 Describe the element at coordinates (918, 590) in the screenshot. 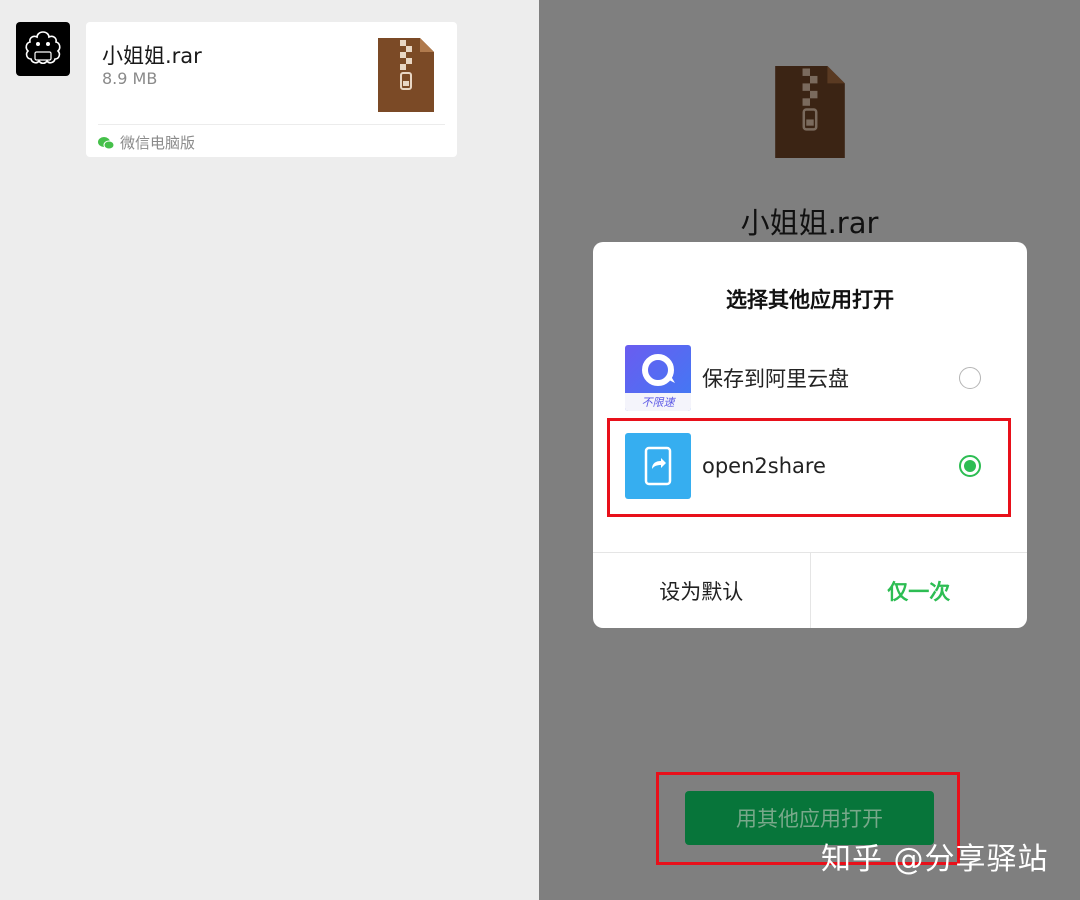

I see `just-once-button: 仅一次` at that location.